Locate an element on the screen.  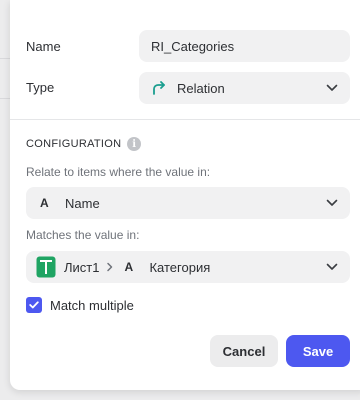
relation-icon is located at coordinates (159, 88).